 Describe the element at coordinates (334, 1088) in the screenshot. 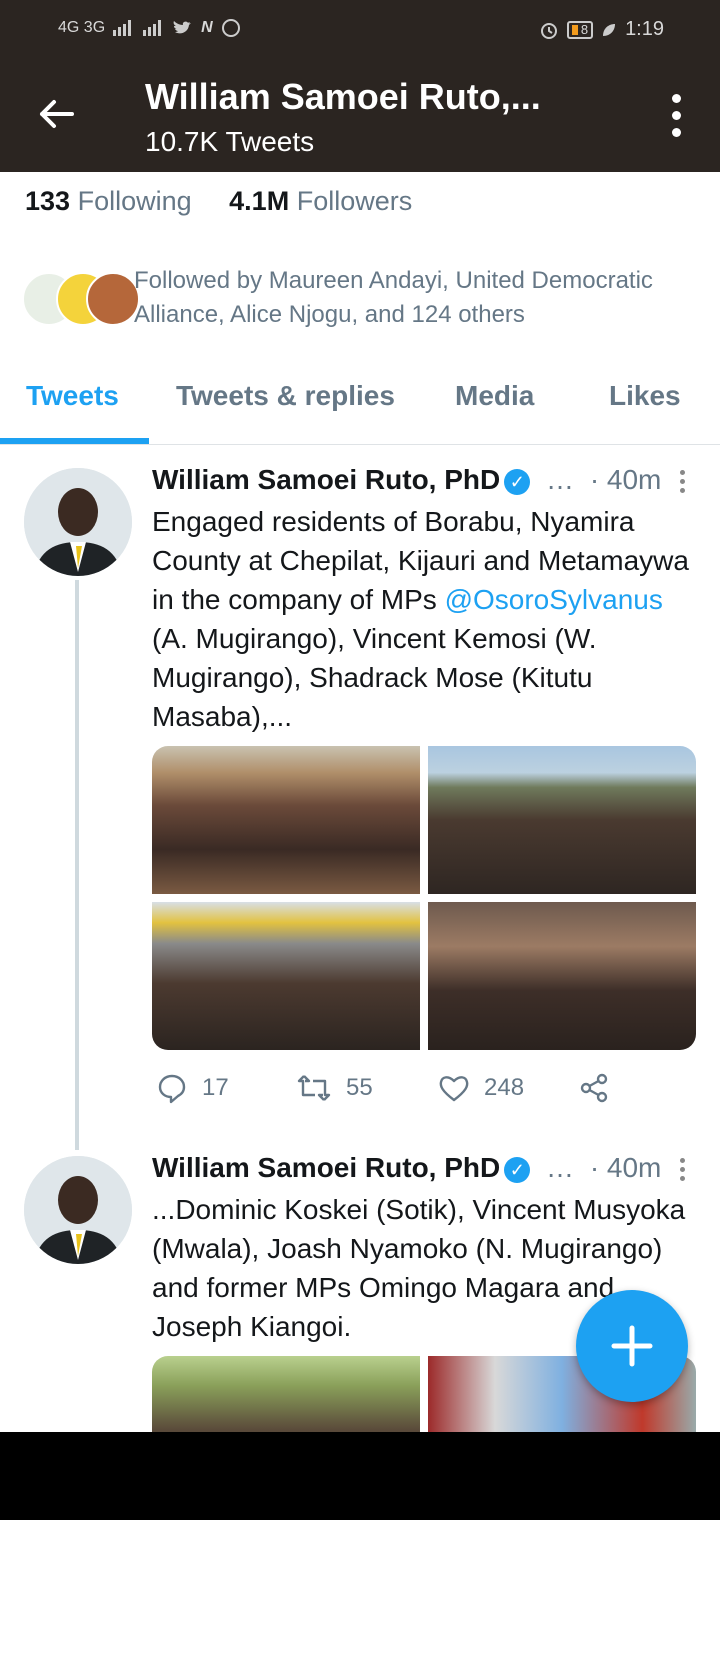

I see `retweet-button: 55` at that location.